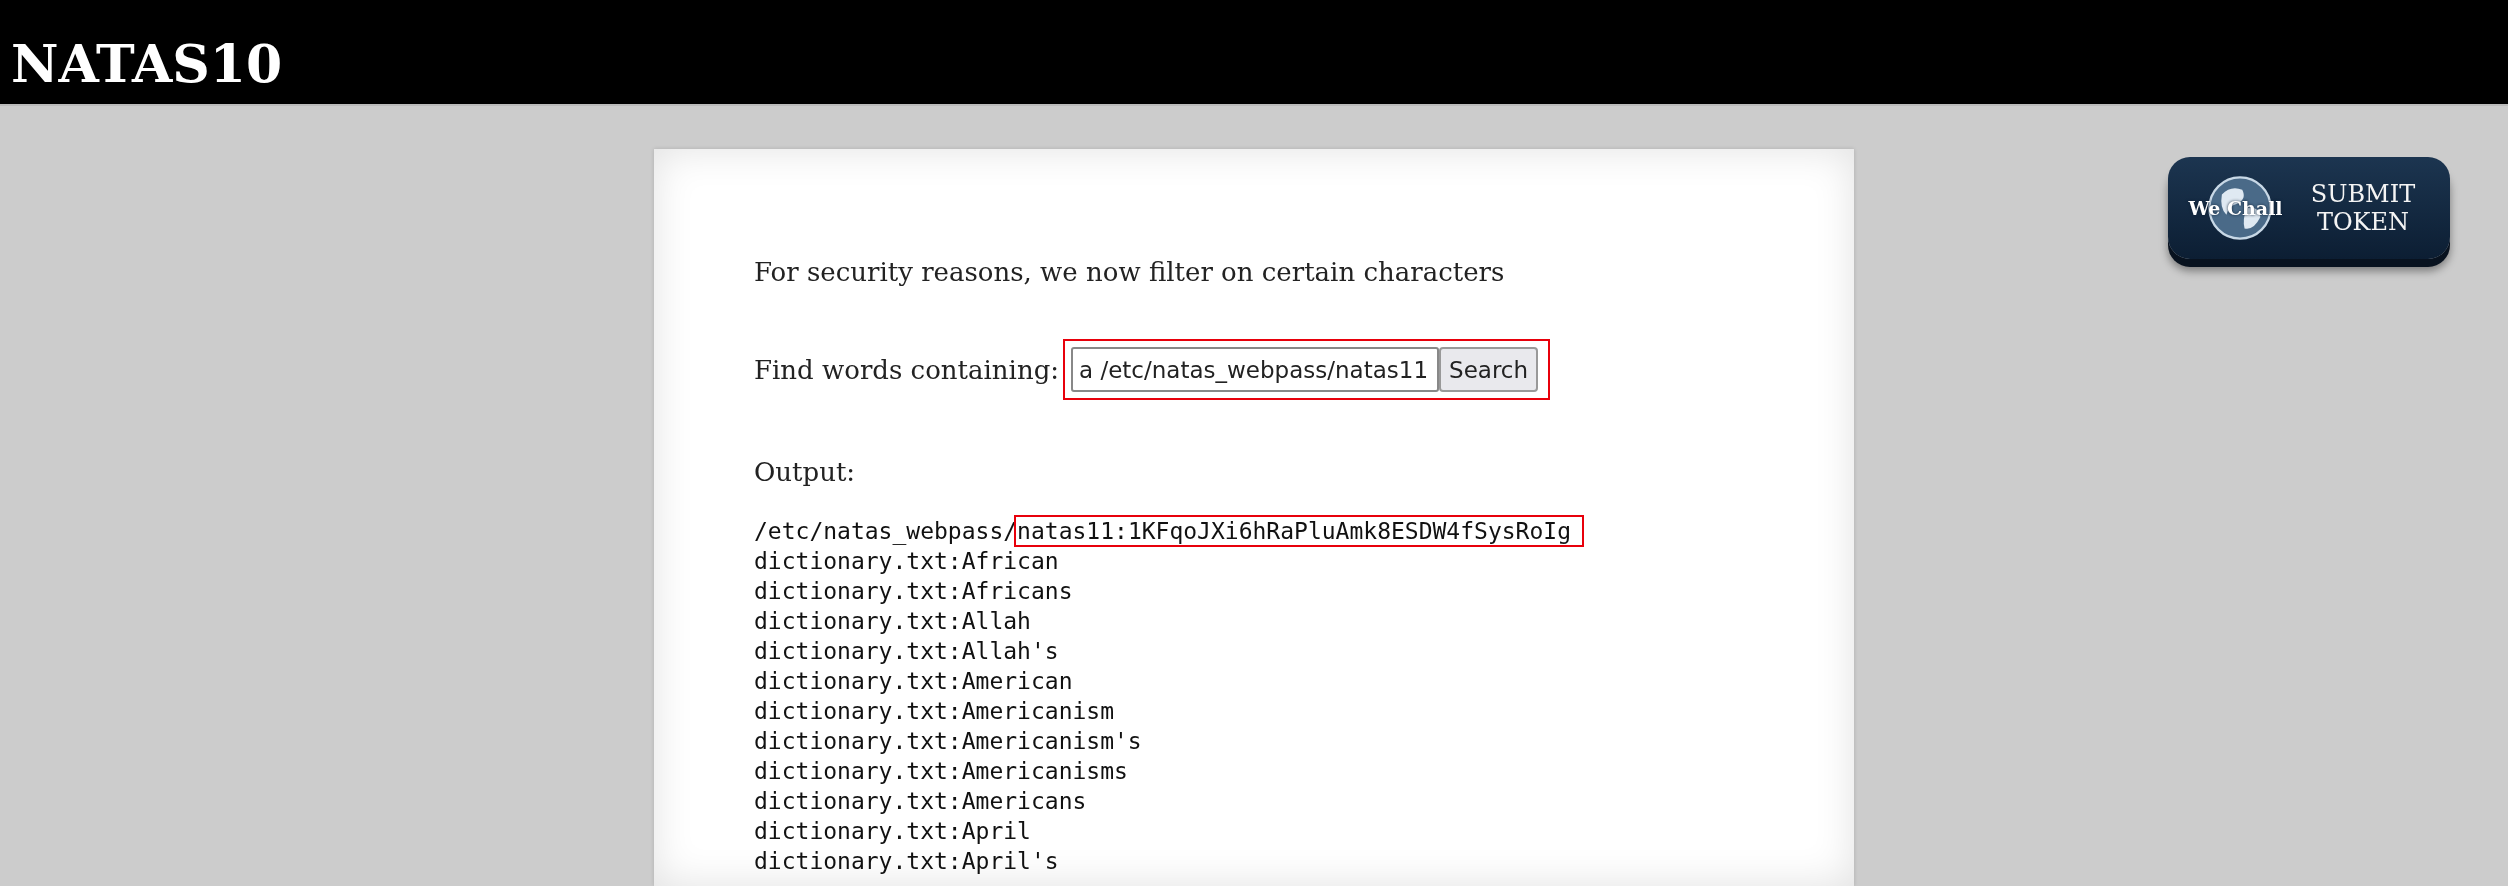 Image resolution: width=2508 pixels, height=886 pixels. I want to click on field-label: Find words containing:, so click(907, 370).